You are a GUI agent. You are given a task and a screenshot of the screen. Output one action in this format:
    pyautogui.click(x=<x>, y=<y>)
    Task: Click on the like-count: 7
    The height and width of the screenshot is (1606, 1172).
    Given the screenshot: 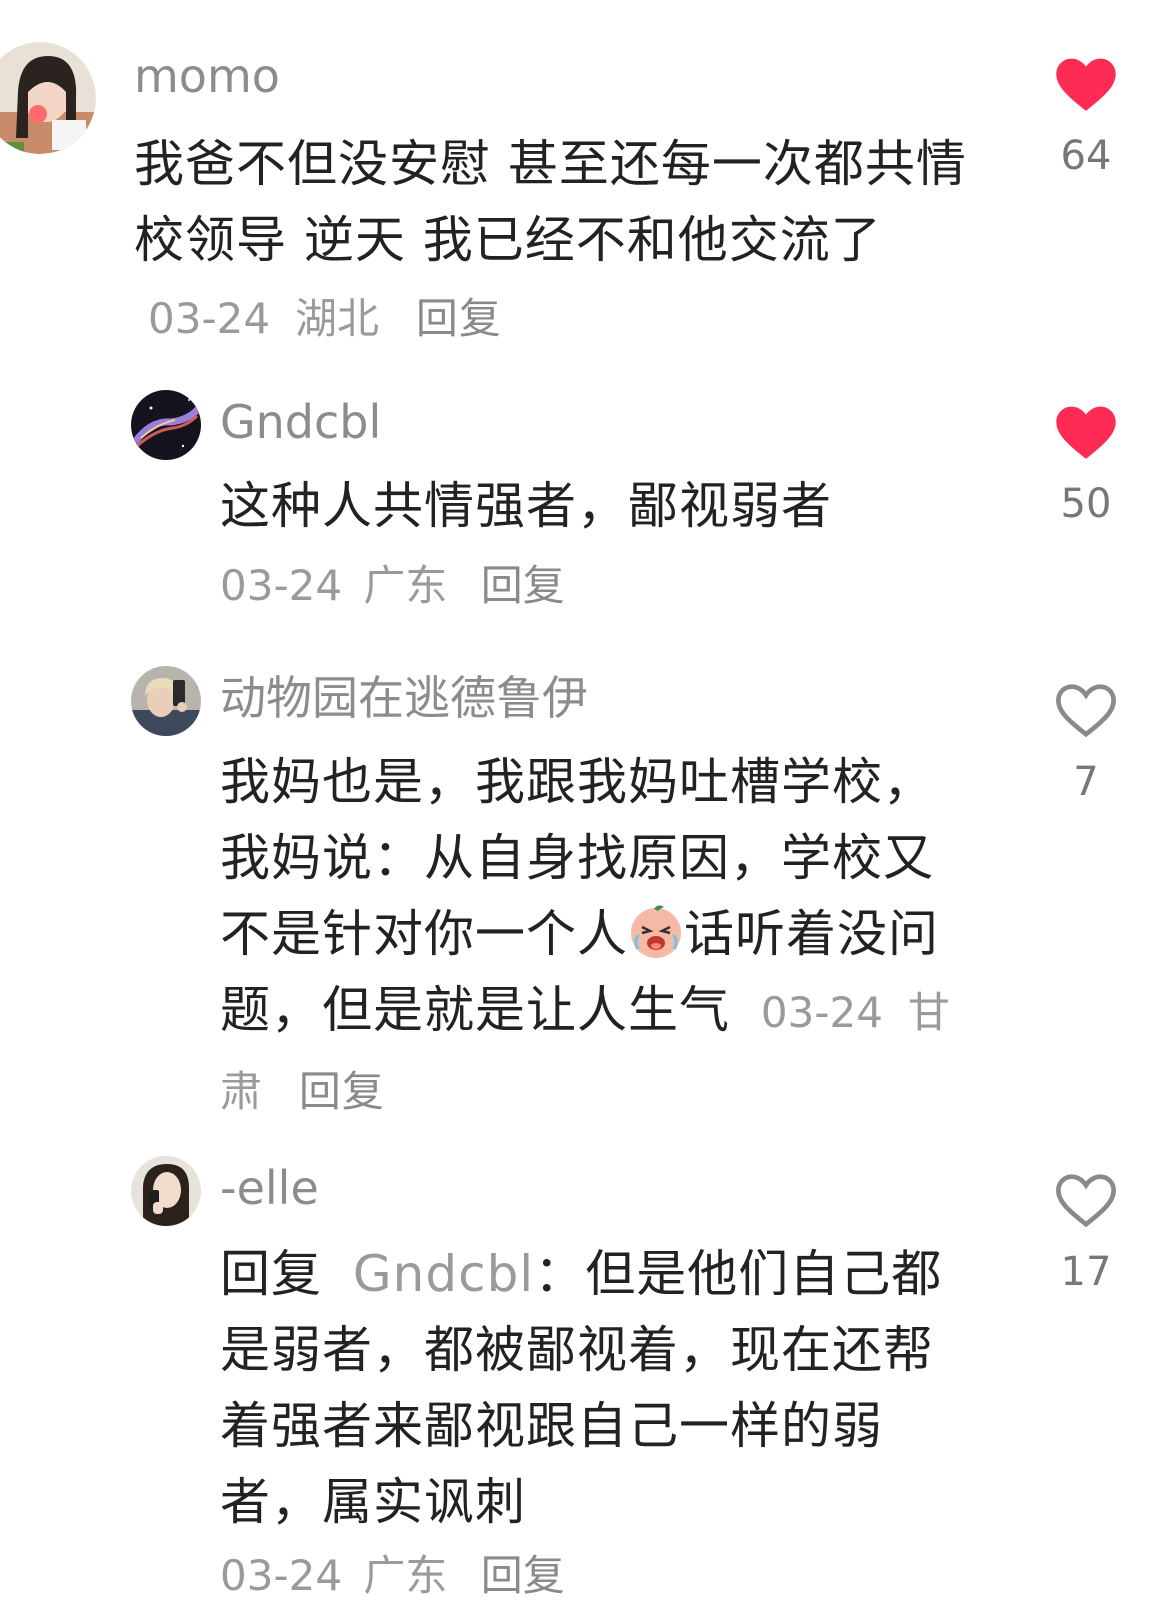 What is the action you would take?
    pyautogui.click(x=1086, y=782)
    